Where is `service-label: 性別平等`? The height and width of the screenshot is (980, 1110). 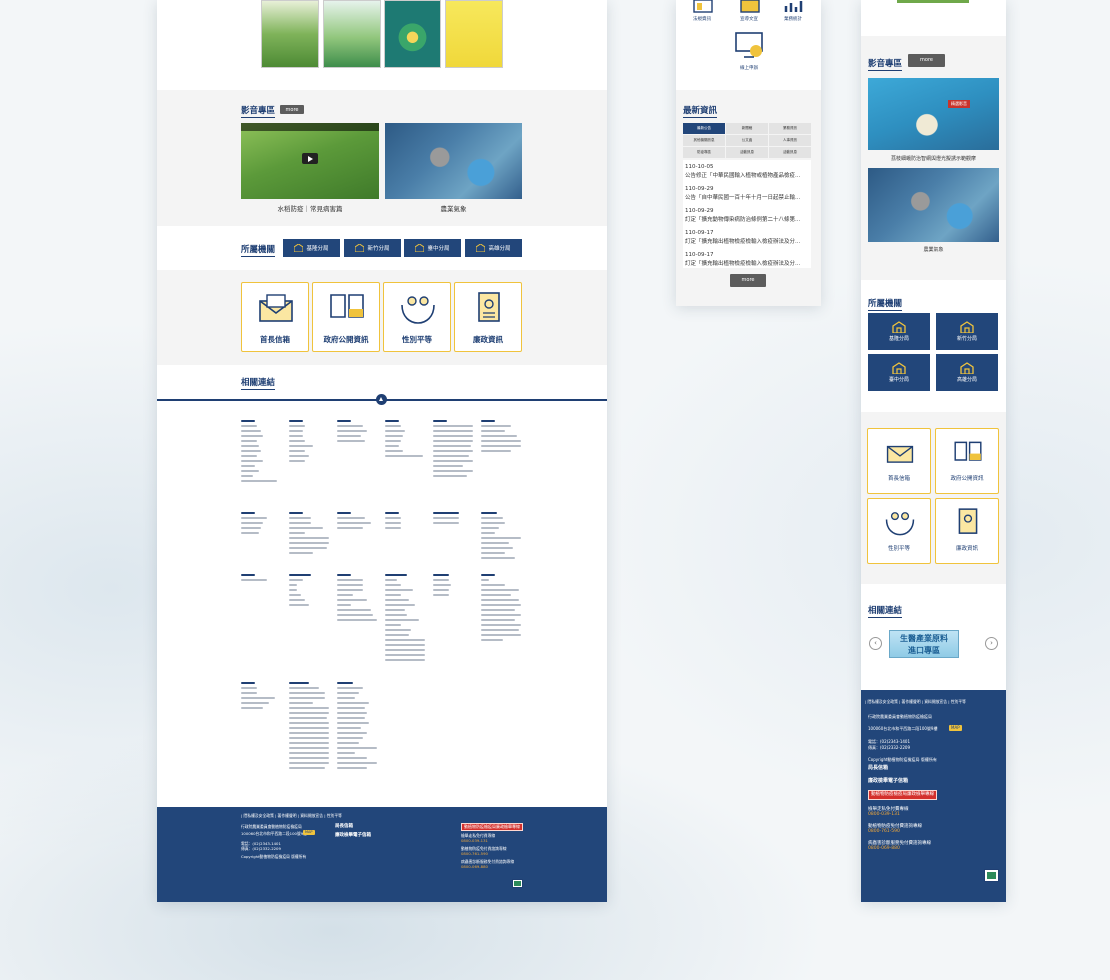 service-label: 性別平等 is located at coordinates (898, 549).